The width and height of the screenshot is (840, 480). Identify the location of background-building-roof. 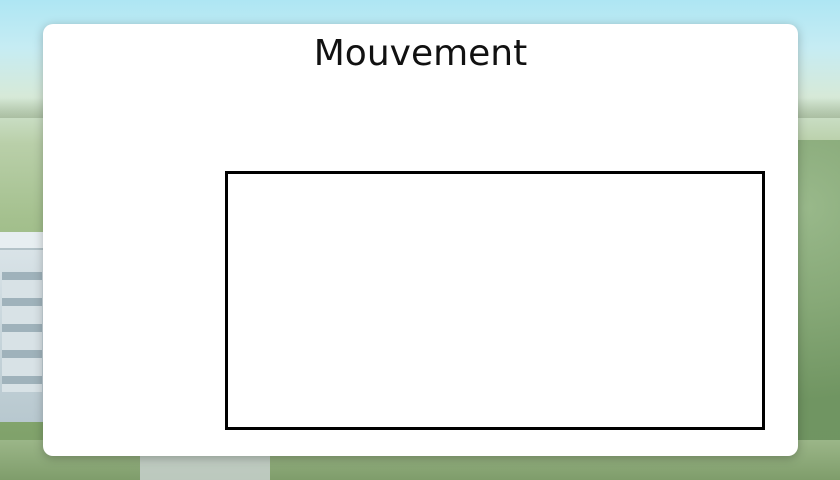
(22, 241).